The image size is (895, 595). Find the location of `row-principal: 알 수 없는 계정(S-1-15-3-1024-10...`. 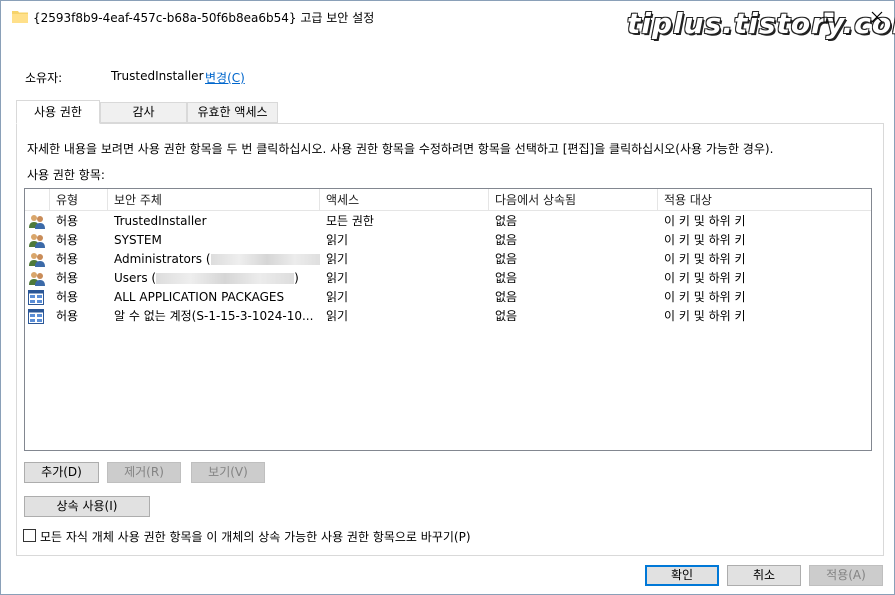

row-principal: 알 수 없는 계정(S-1-15-3-1024-10... is located at coordinates (214, 316).